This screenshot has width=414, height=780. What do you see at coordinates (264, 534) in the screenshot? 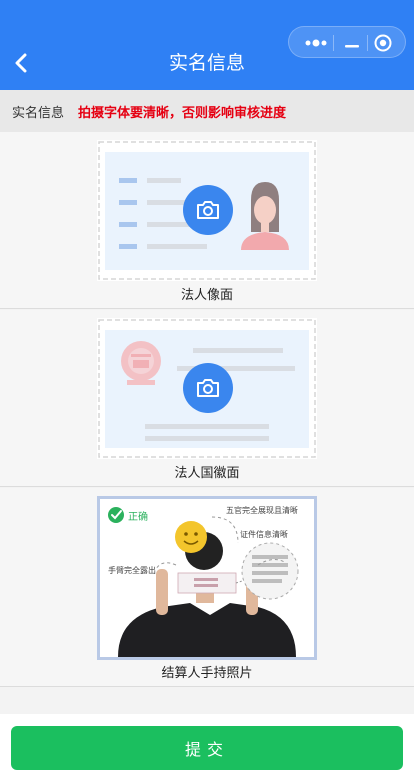
I see `example-note-id: 证件信息清晰` at bounding box center [264, 534].